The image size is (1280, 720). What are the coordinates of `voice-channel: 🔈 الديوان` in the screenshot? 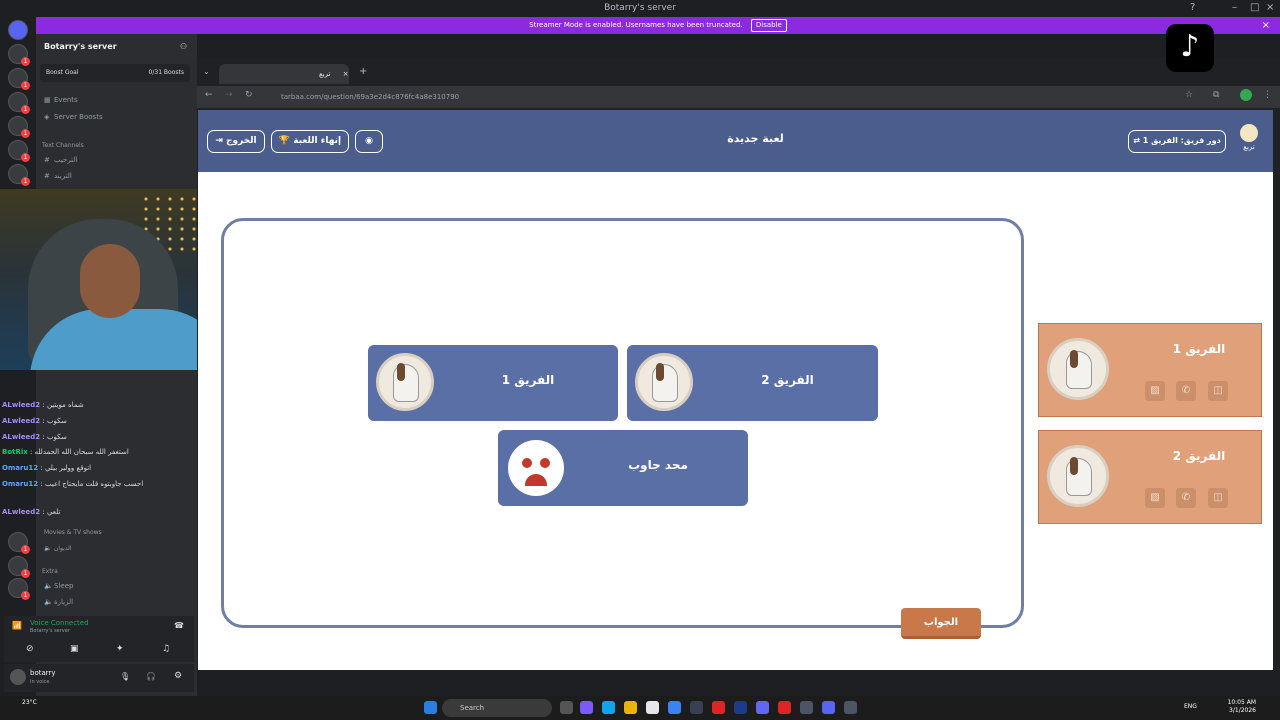 It's located at (58, 548).